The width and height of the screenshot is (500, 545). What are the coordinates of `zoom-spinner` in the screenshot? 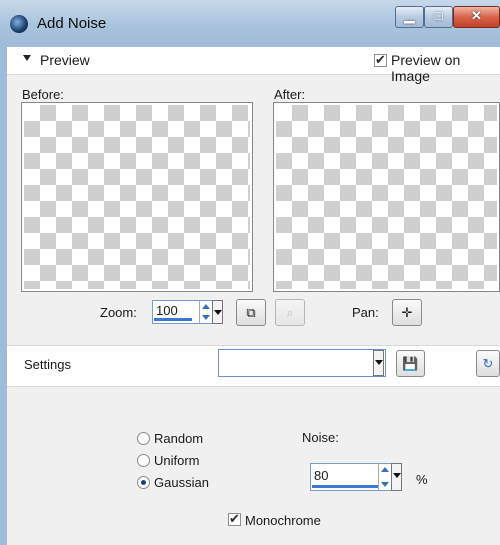 It's located at (205, 312).